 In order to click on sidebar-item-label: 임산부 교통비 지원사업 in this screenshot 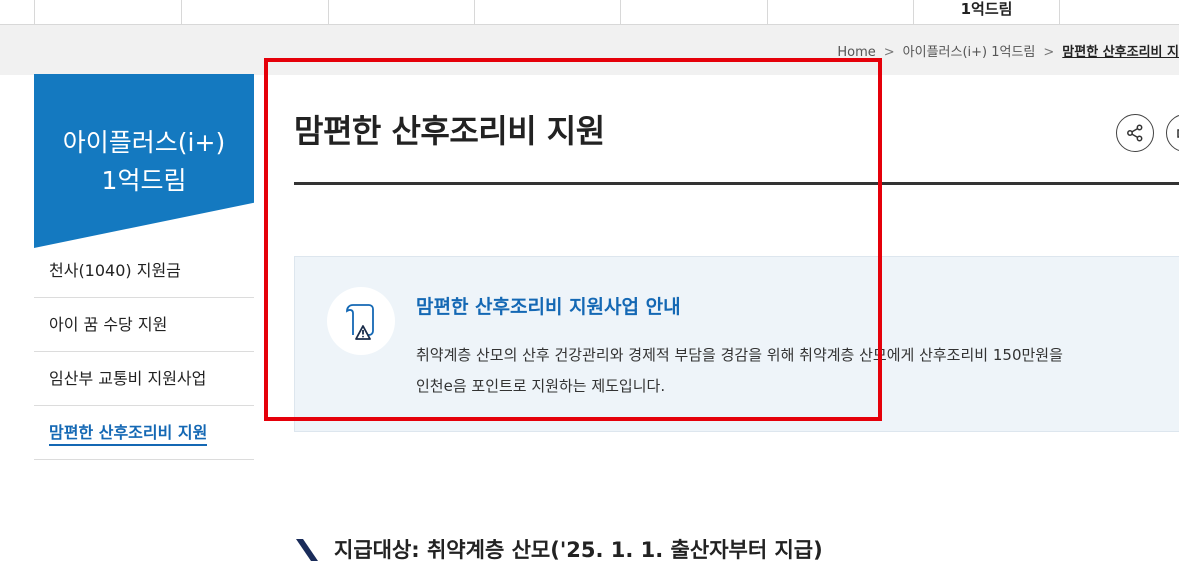, I will do `click(128, 378)`.